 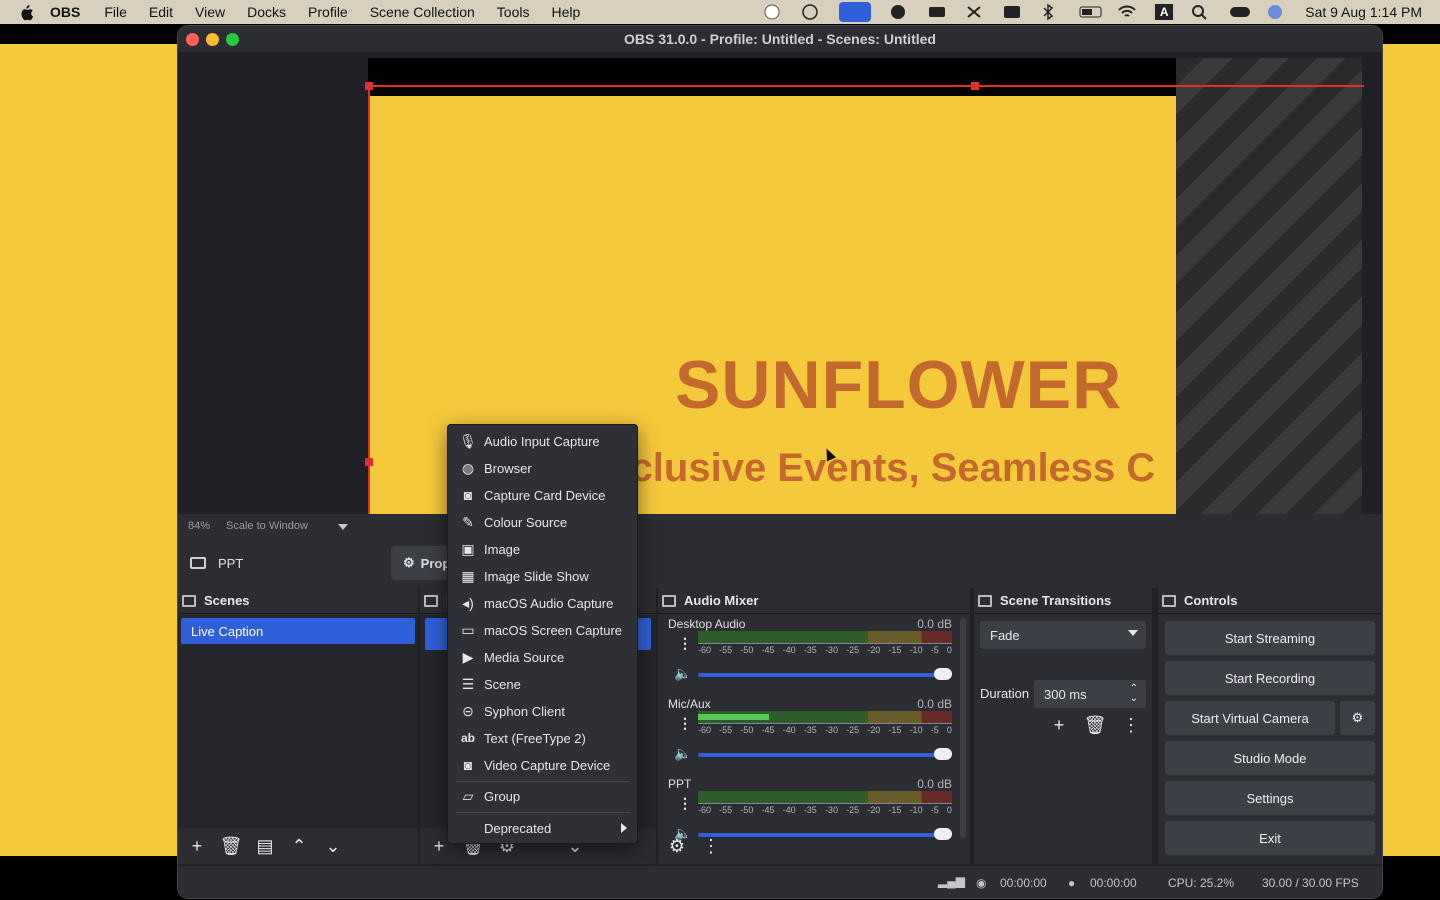 What do you see at coordinates (1270, 758) in the screenshot?
I see `studio-mode-button: Studio Mode` at bounding box center [1270, 758].